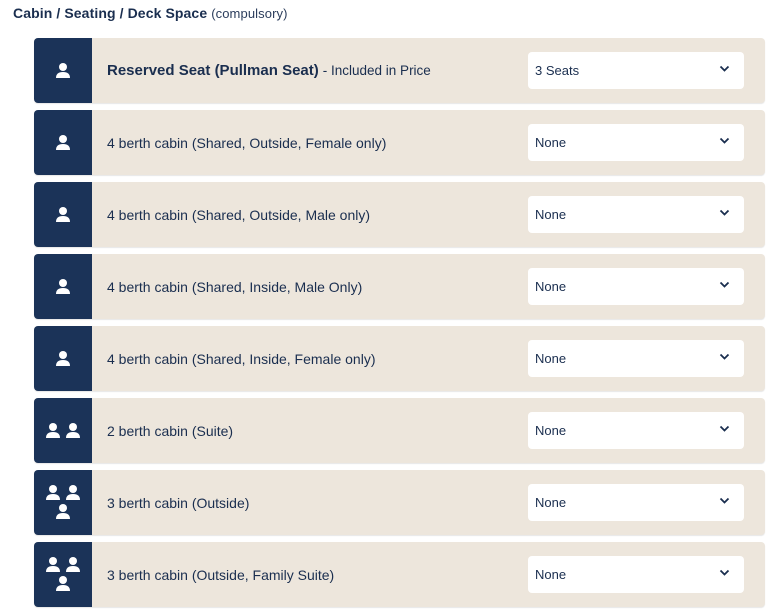 Image resolution: width=769 pixels, height=614 pixels. What do you see at coordinates (63, 430) in the screenshot?
I see `two-person-icon` at bounding box center [63, 430].